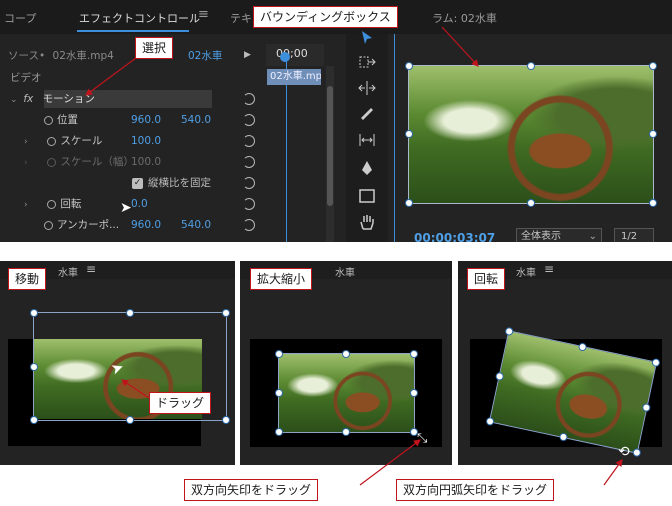 This screenshot has width=672, height=506. Describe the element at coordinates (394, 138) in the screenshot. I see `monitor-border` at that location.